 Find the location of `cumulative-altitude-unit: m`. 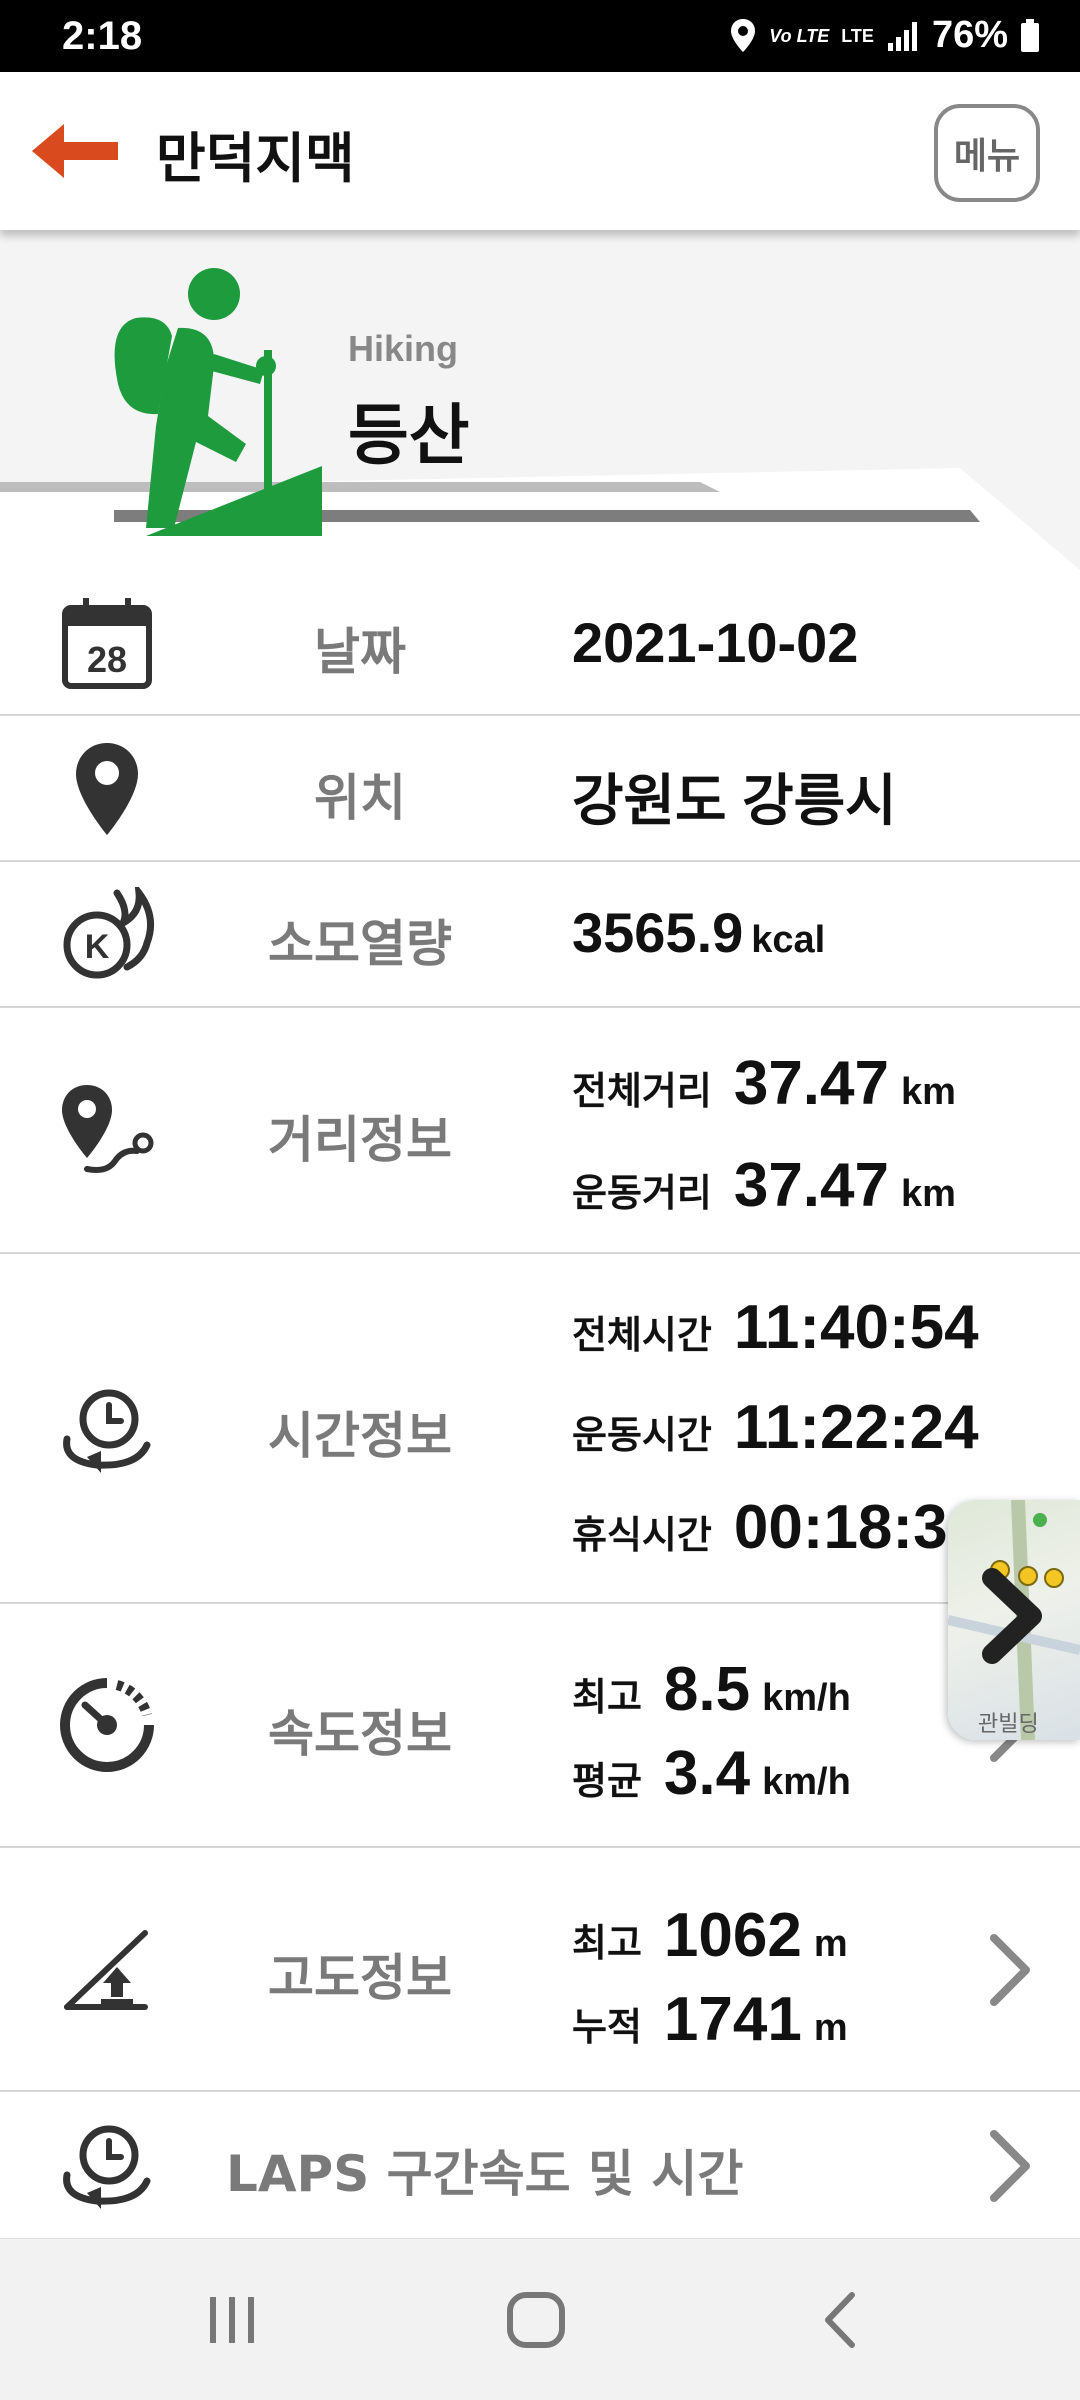

cumulative-altitude-unit: m is located at coordinates (830, 2028).